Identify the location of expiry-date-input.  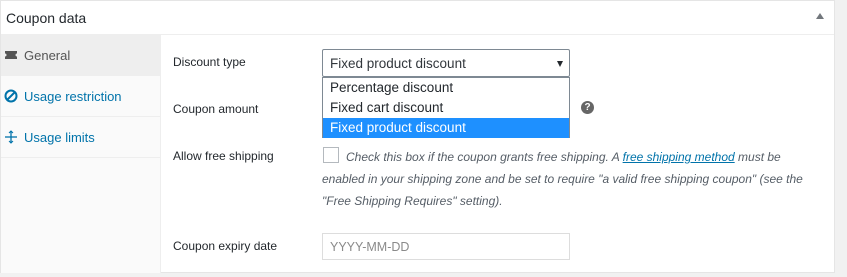
(446, 246).